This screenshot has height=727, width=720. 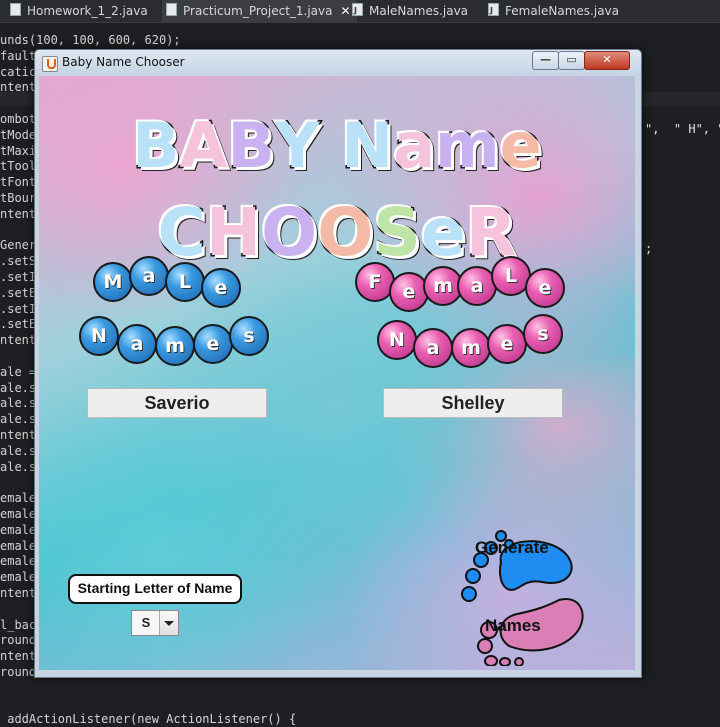 What do you see at coordinates (181, 233) in the screenshot?
I see `title-letter: C` at bounding box center [181, 233].